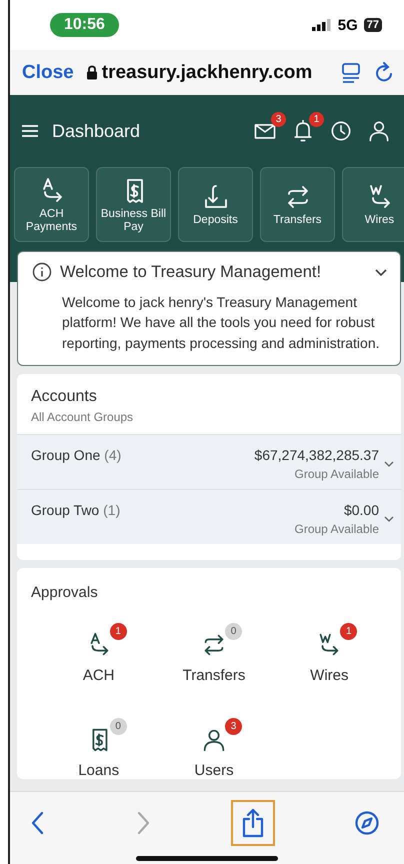 The width and height of the screenshot is (404, 864). What do you see at coordinates (348, 25) in the screenshot?
I see `network-label: 5G` at bounding box center [348, 25].